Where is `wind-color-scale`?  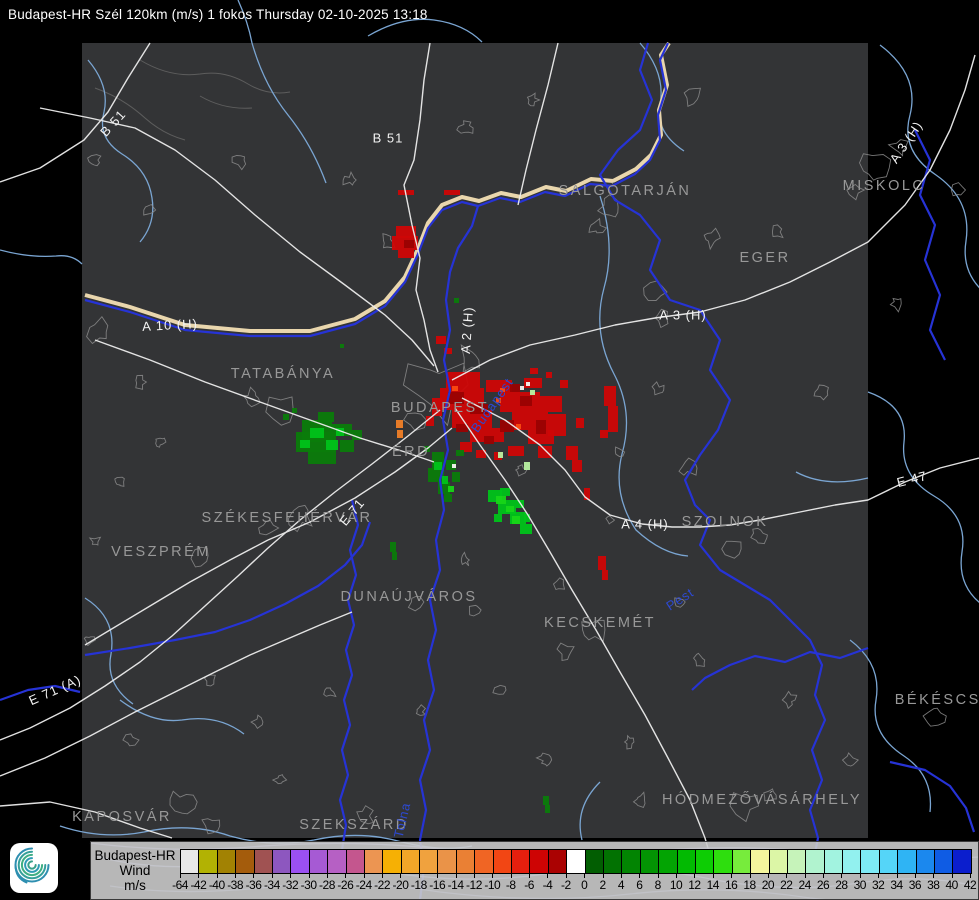
wind-color-scale is located at coordinates (576, 861).